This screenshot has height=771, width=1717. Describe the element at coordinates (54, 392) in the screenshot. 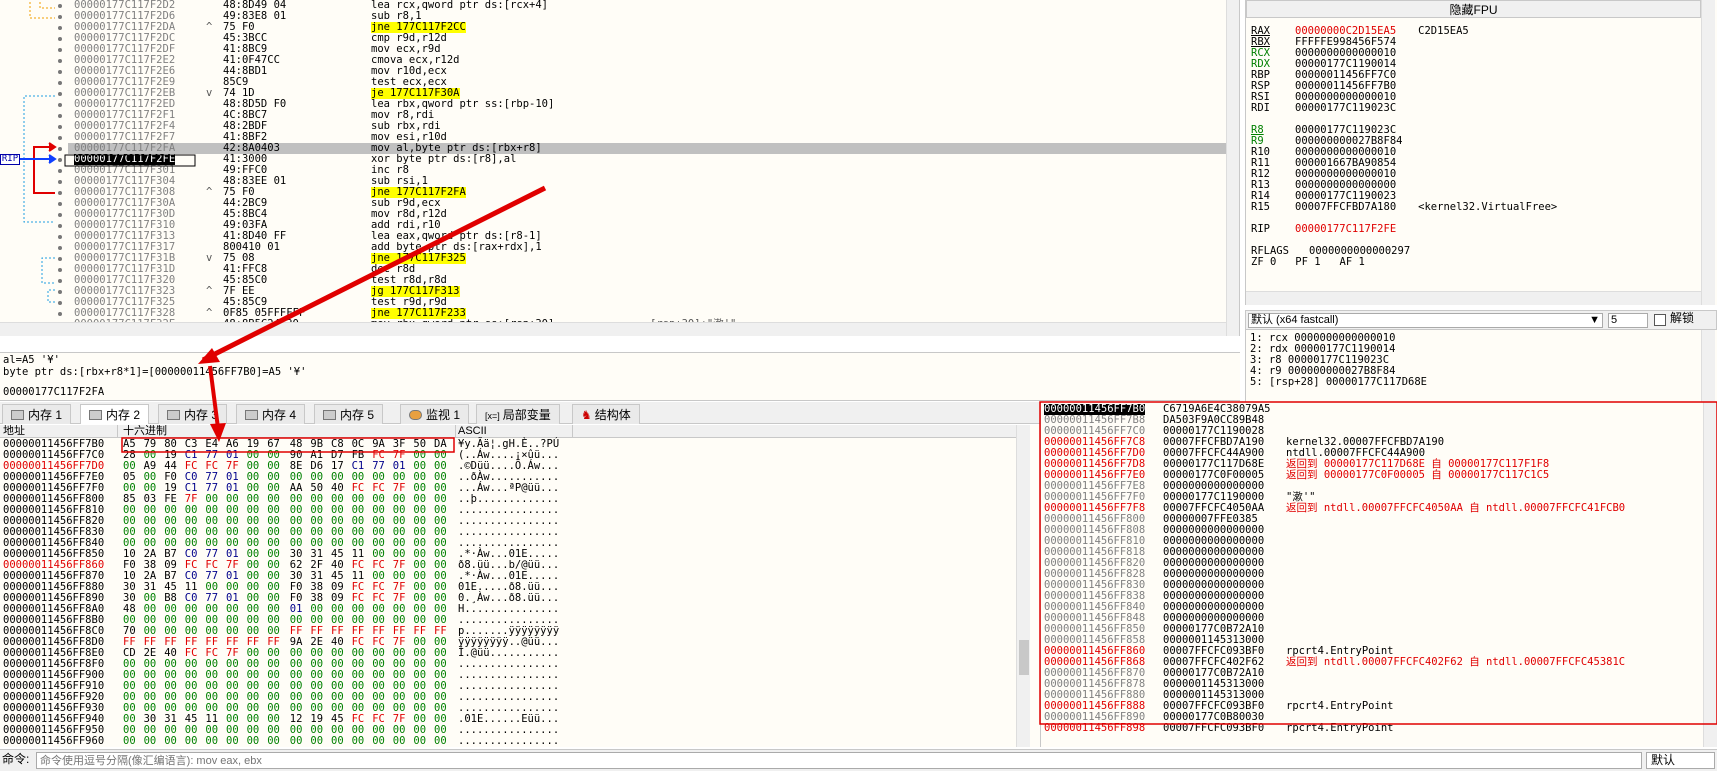

I see `info-line-3: 00000177C117F2FA` at that location.